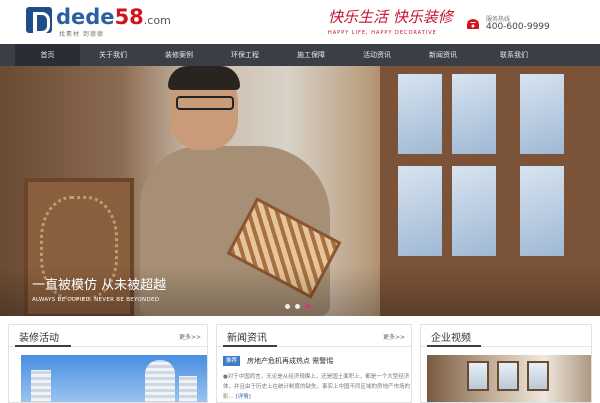 Image resolution: width=600 pixels, height=403 pixels. What do you see at coordinates (232, 361) in the screenshot?
I see `news-tag-badge: 推荐` at bounding box center [232, 361].